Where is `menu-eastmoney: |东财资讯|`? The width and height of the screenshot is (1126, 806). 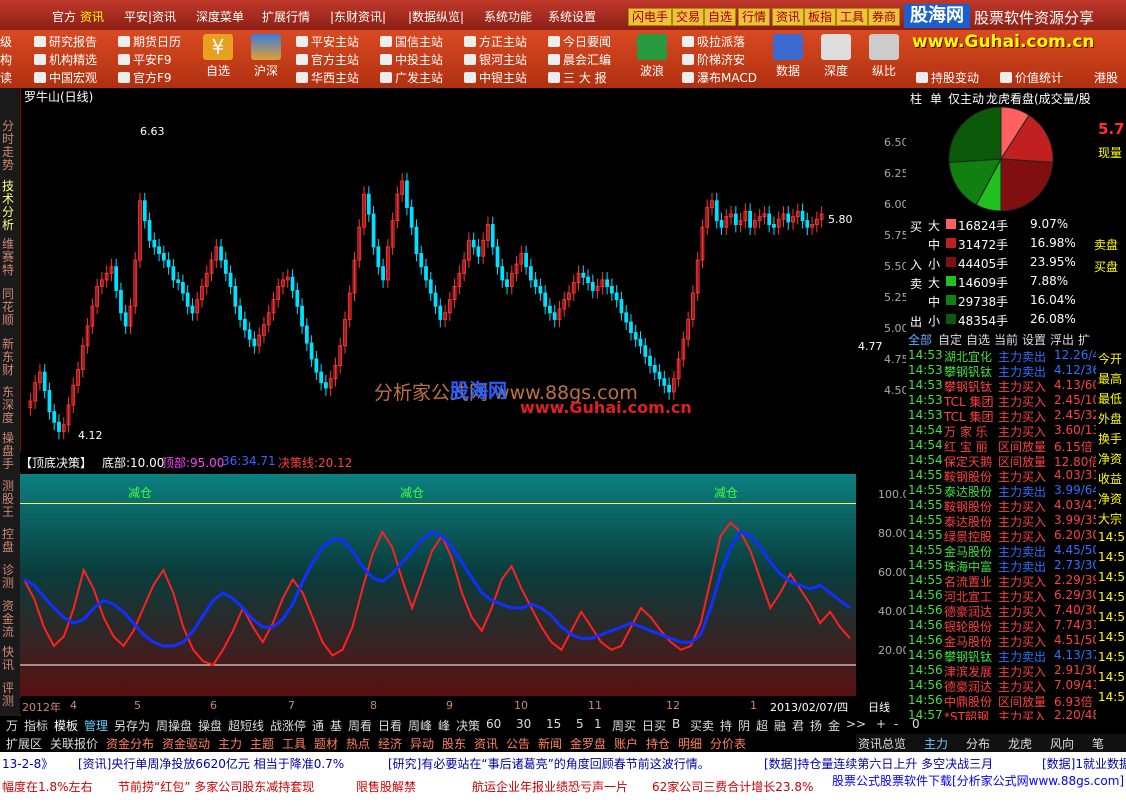 menu-eastmoney: |东财资讯| is located at coordinates (358, 16).